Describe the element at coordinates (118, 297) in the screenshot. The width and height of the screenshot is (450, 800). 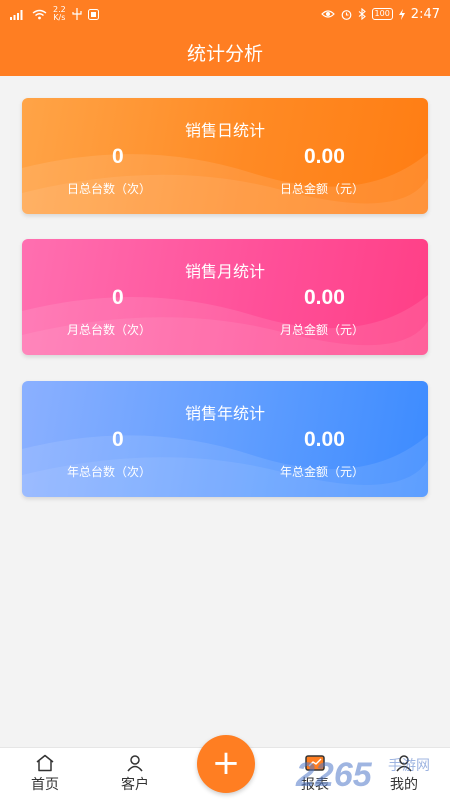
I see `monthly-count-value: 0` at that location.